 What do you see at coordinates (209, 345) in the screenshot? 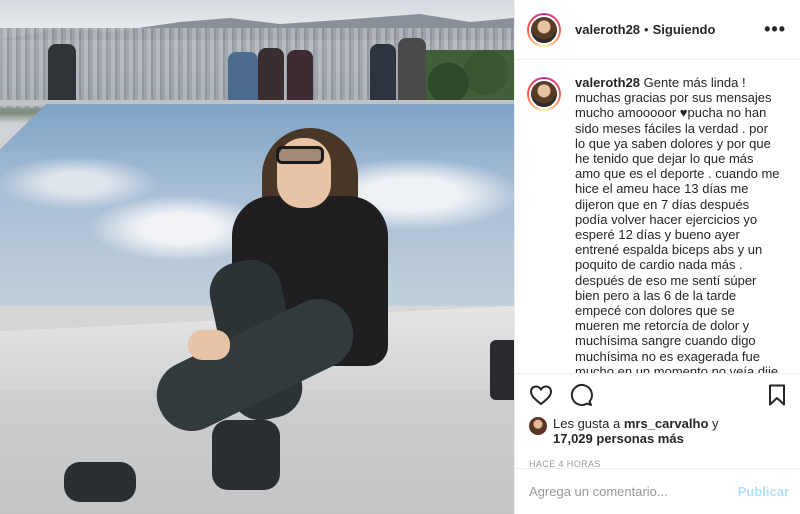
I see `woman-hand` at bounding box center [209, 345].